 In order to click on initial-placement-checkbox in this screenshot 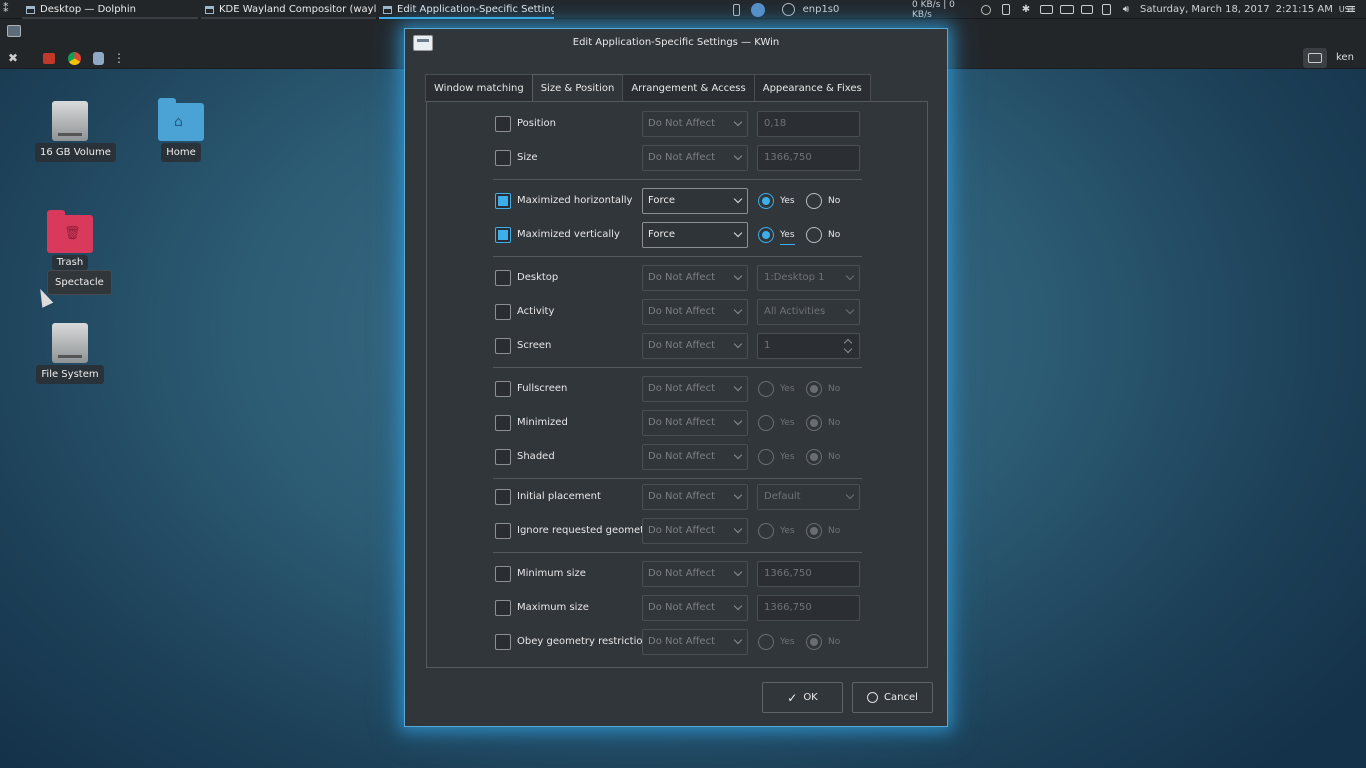, I will do `click(503, 497)`.